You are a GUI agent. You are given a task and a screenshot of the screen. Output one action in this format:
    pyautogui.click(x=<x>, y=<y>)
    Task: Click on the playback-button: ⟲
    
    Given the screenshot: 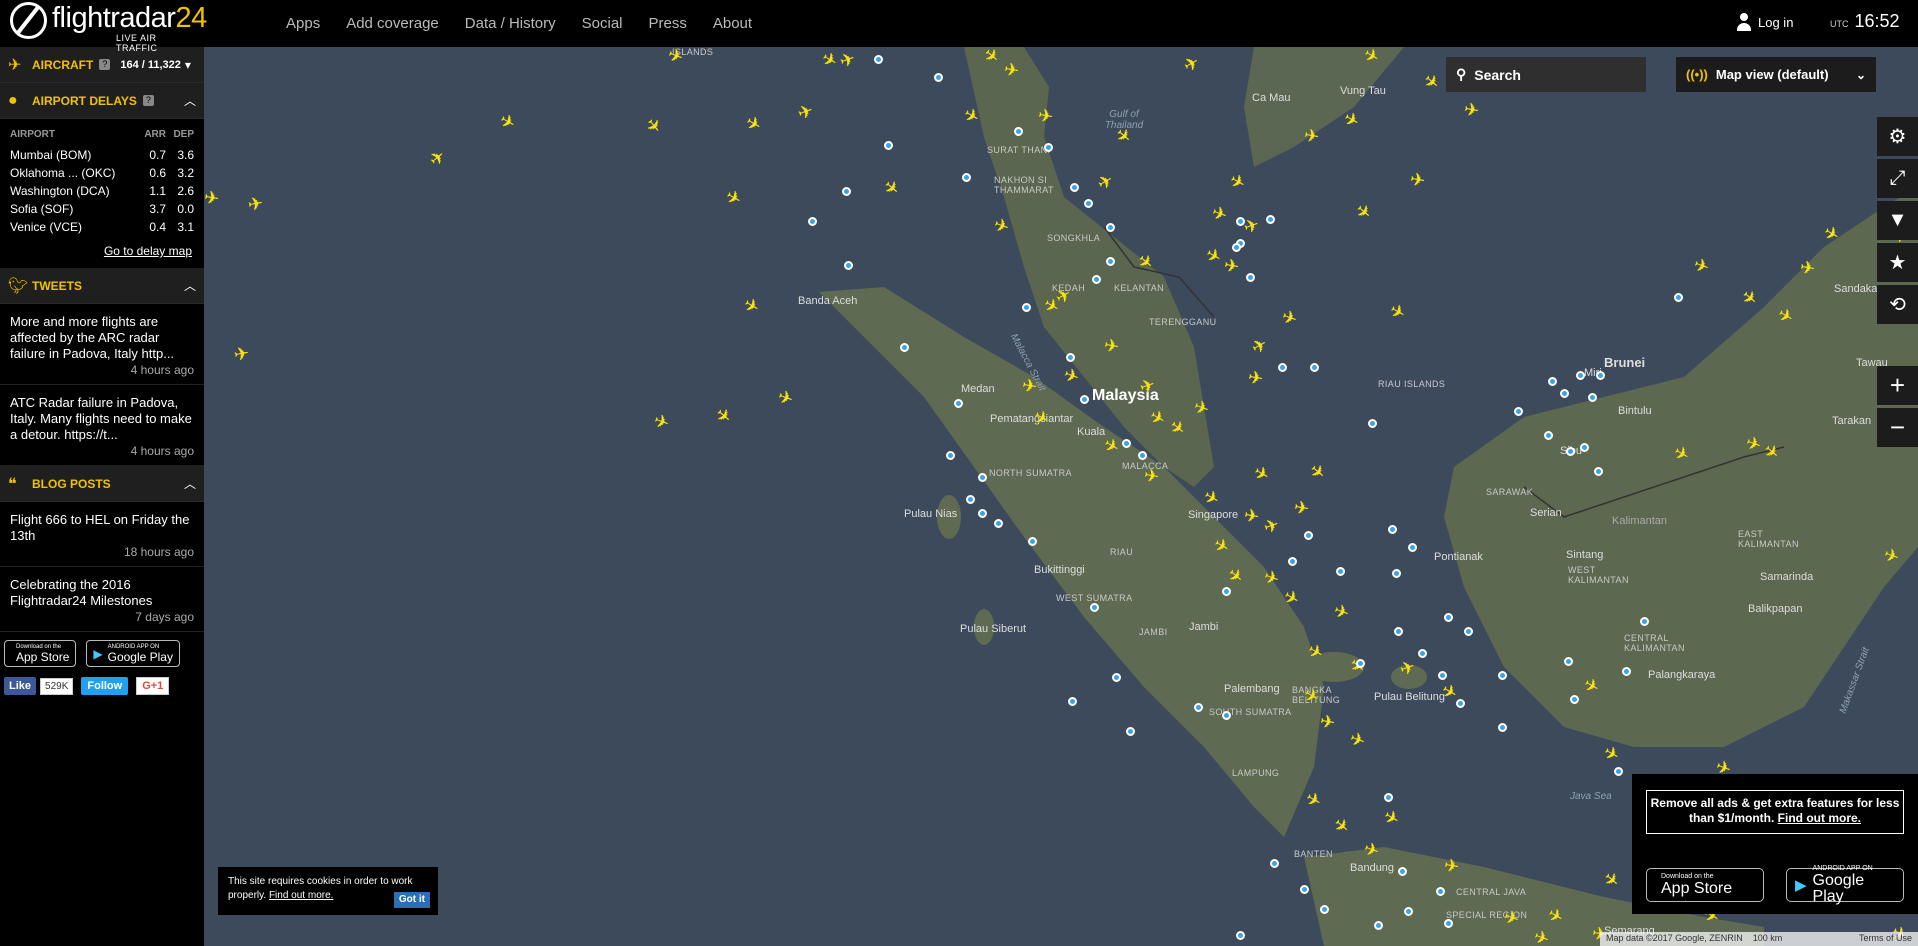 What is the action you would take?
    pyautogui.click(x=1897, y=304)
    